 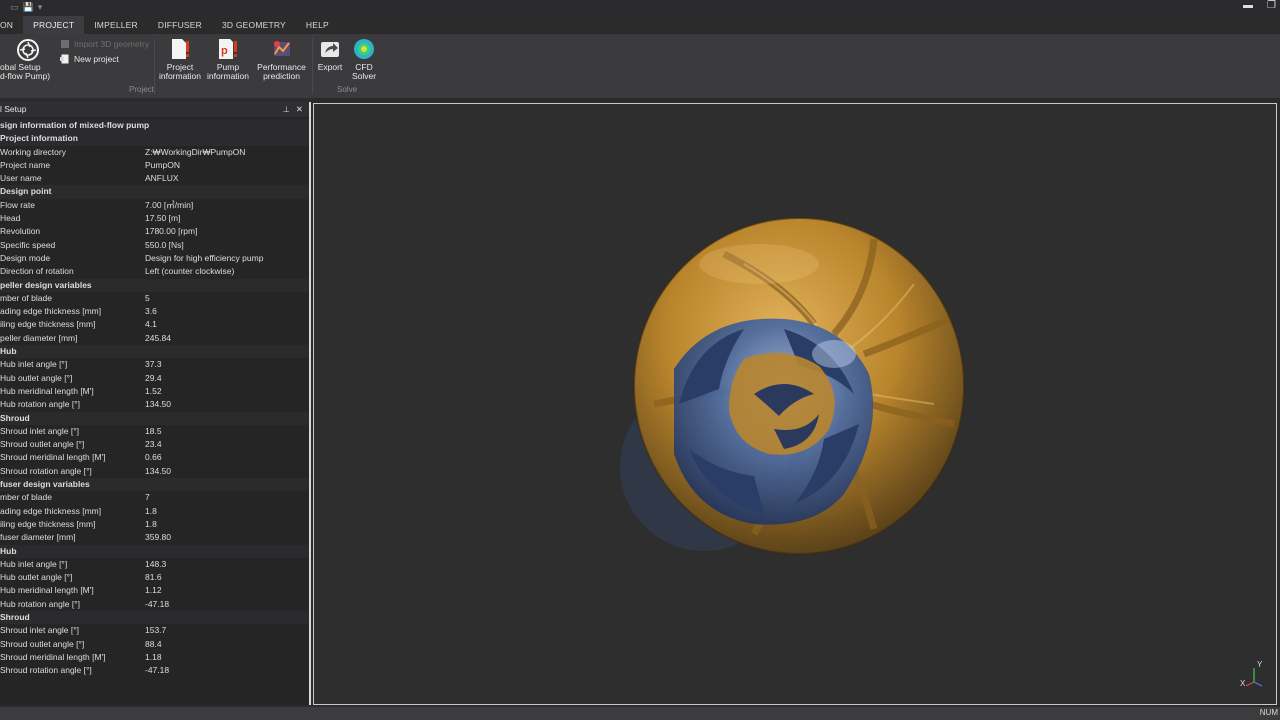 I want to click on property-row: Hub outlet angle [°] 81.6, so click(x=154, y=577).